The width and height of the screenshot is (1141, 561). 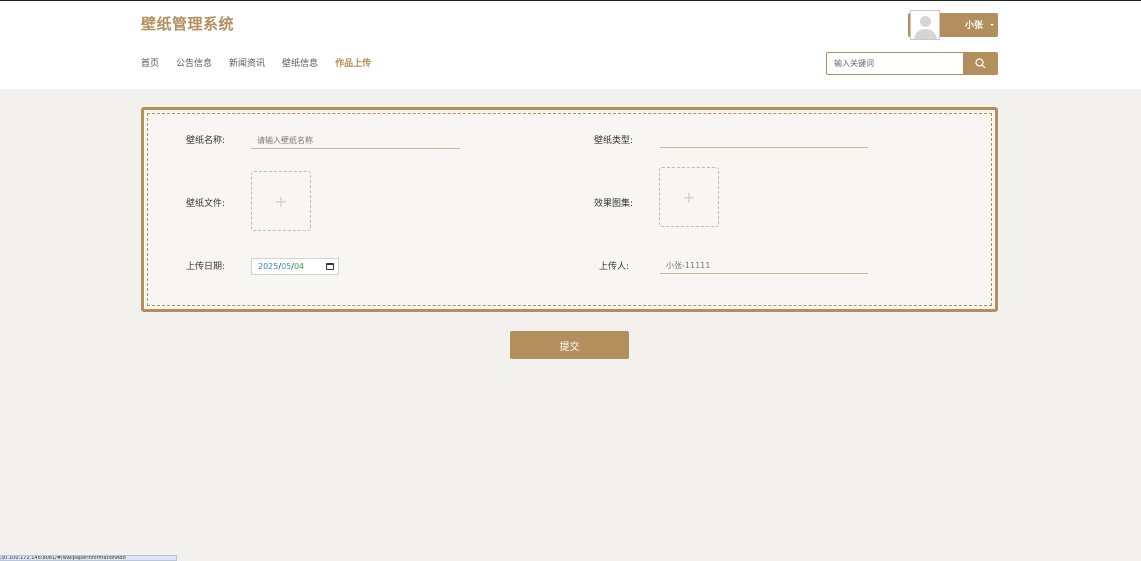 What do you see at coordinates (286, 266) in the screenshot?
I see `date-month: 05` at bounding box center [286, 266].